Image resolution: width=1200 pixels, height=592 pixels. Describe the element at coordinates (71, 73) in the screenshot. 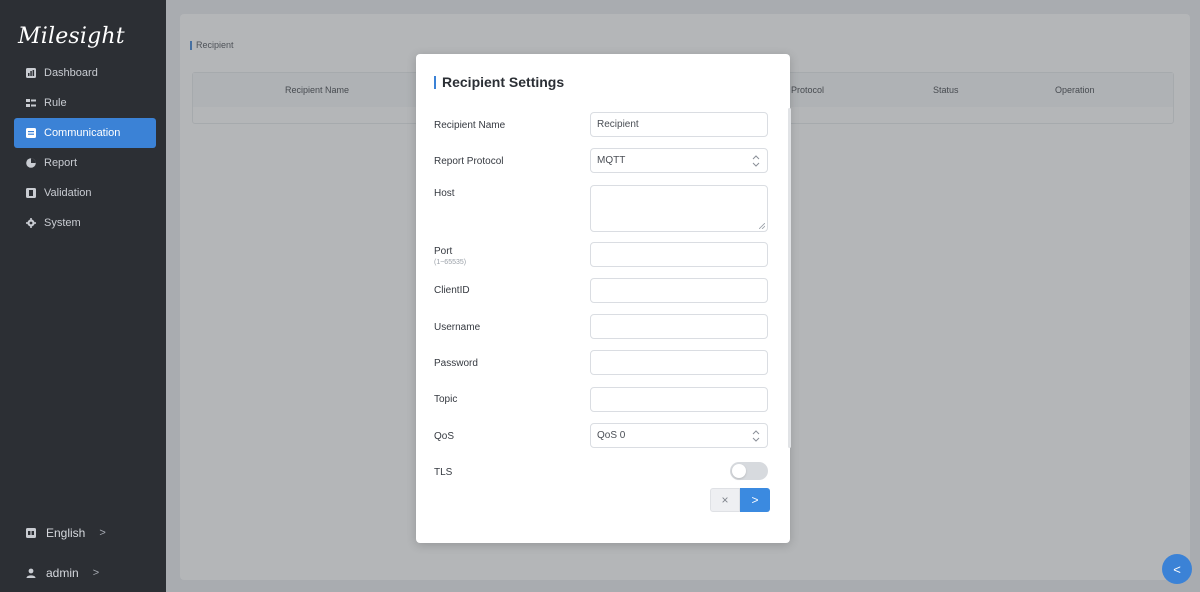

I see `sidebar-item-label: Dashboard` at that location.